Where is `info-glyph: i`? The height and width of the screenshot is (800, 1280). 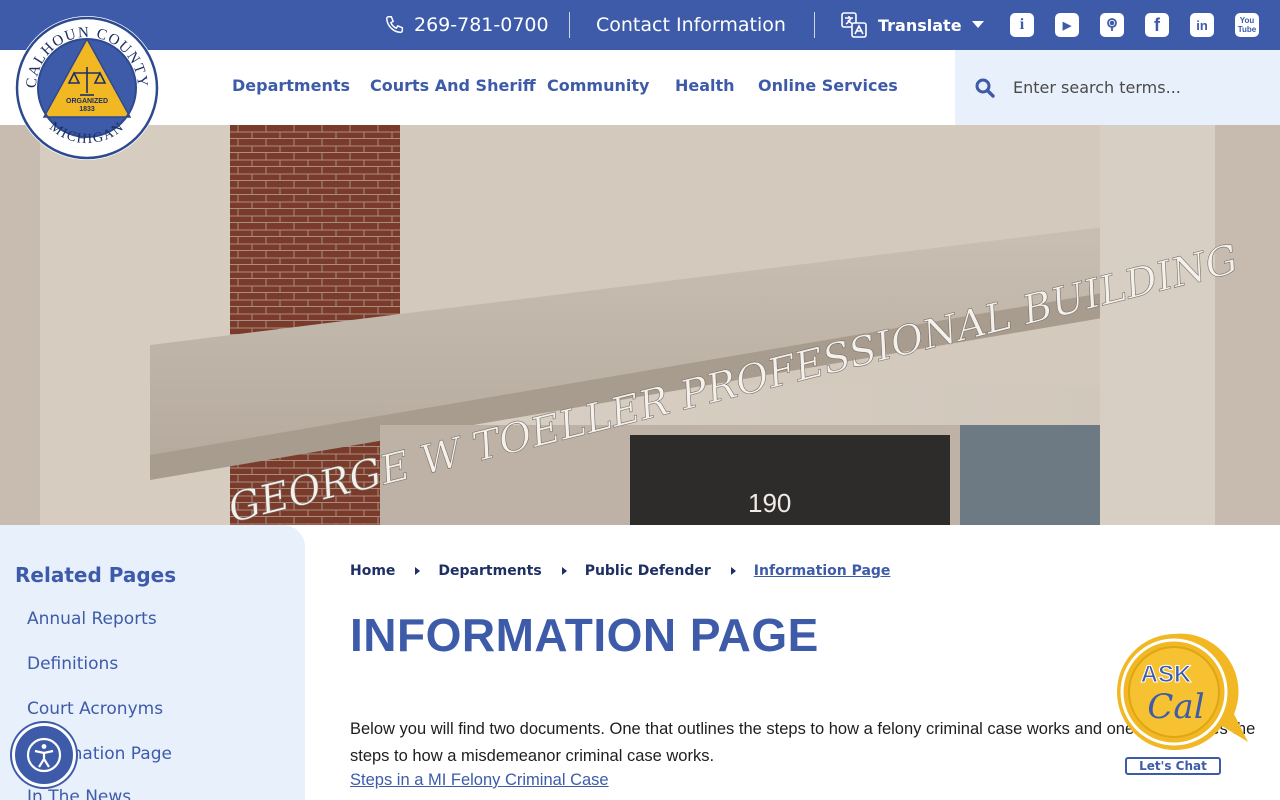
info-glyph: i is located at coordinates (1022, 24).